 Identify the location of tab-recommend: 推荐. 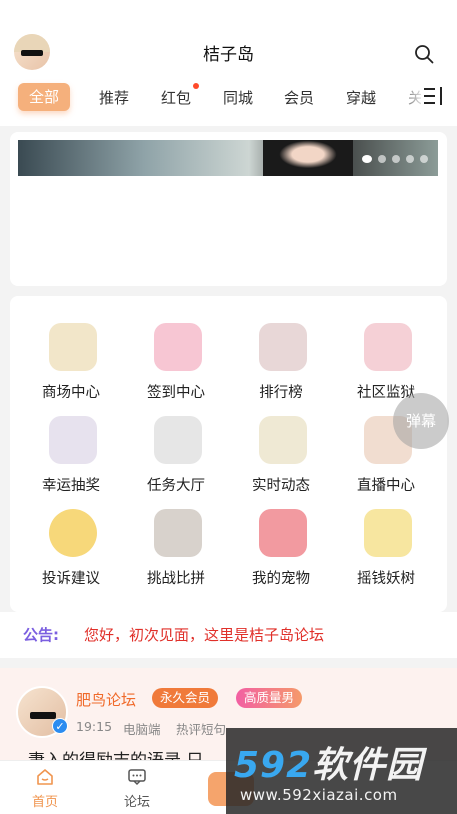
(114, 97).